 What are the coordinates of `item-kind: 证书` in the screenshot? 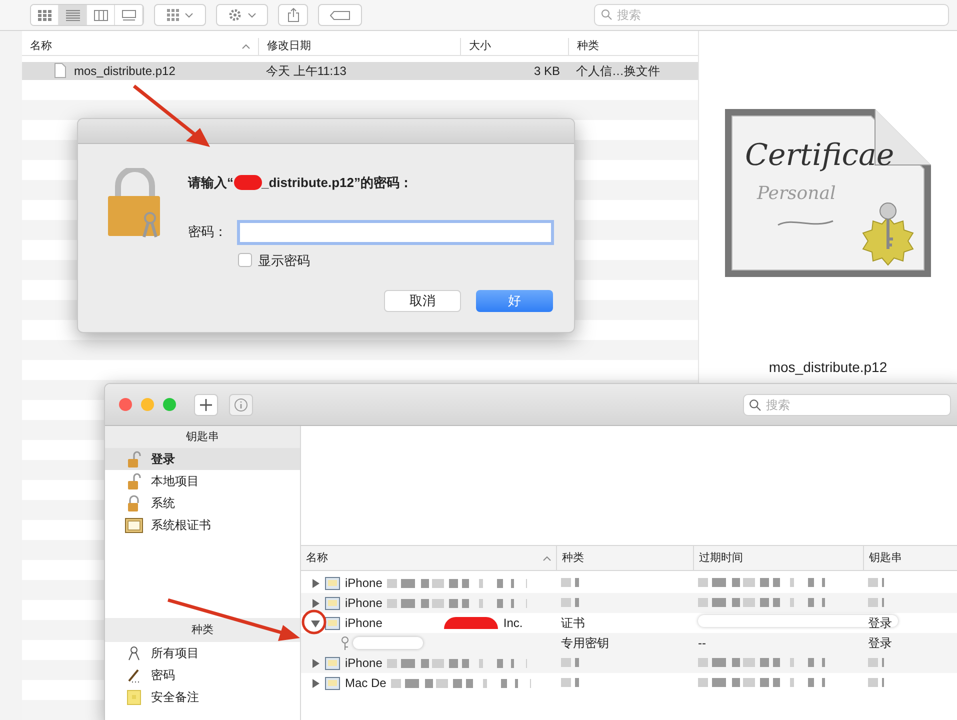 It's located at (573, 623).